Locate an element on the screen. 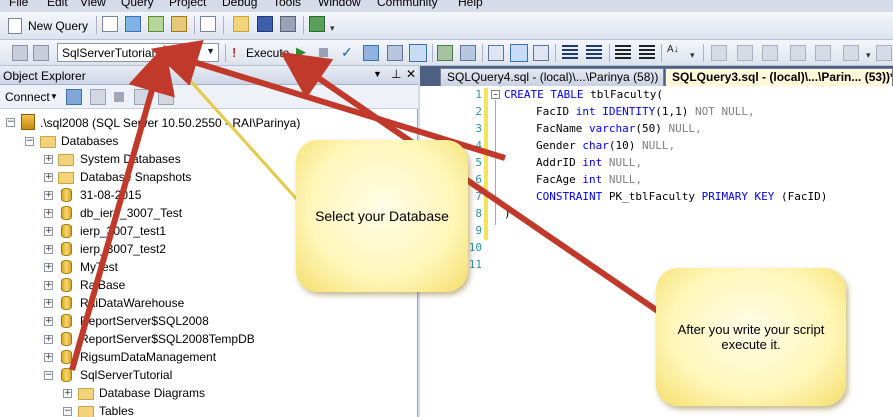  new-query-button: New Query is located at coordinates (50, 26).